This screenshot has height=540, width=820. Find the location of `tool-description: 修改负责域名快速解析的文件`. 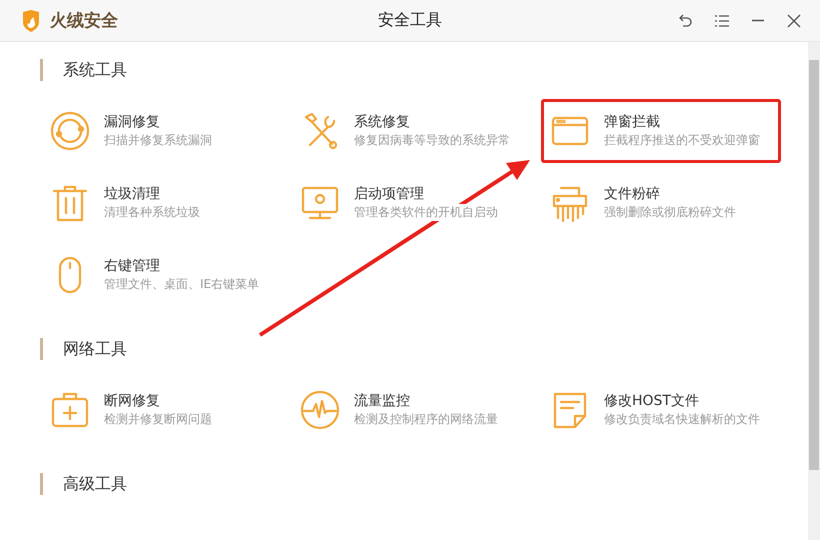

tool-description: 修改负责域名快速解析的文件 is located at coordinates (682, 419).